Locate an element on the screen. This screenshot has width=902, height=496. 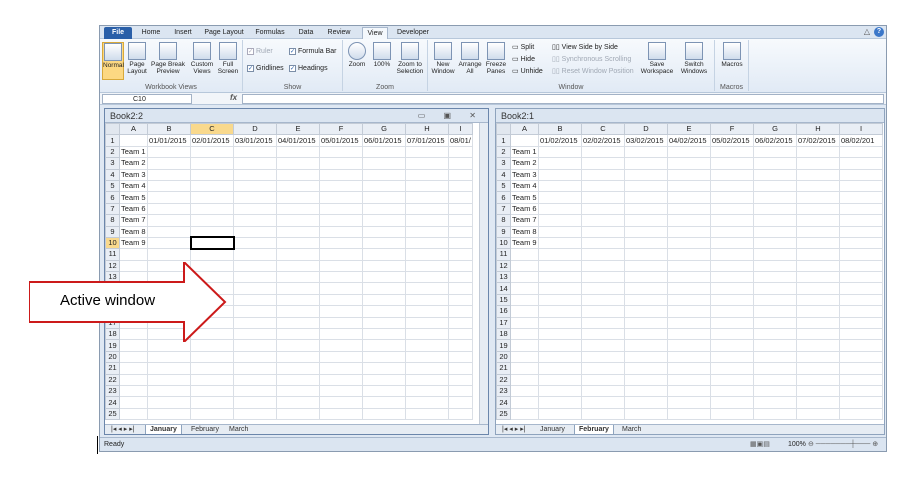
cell: Team 9 is located at coordinates (524, 243).